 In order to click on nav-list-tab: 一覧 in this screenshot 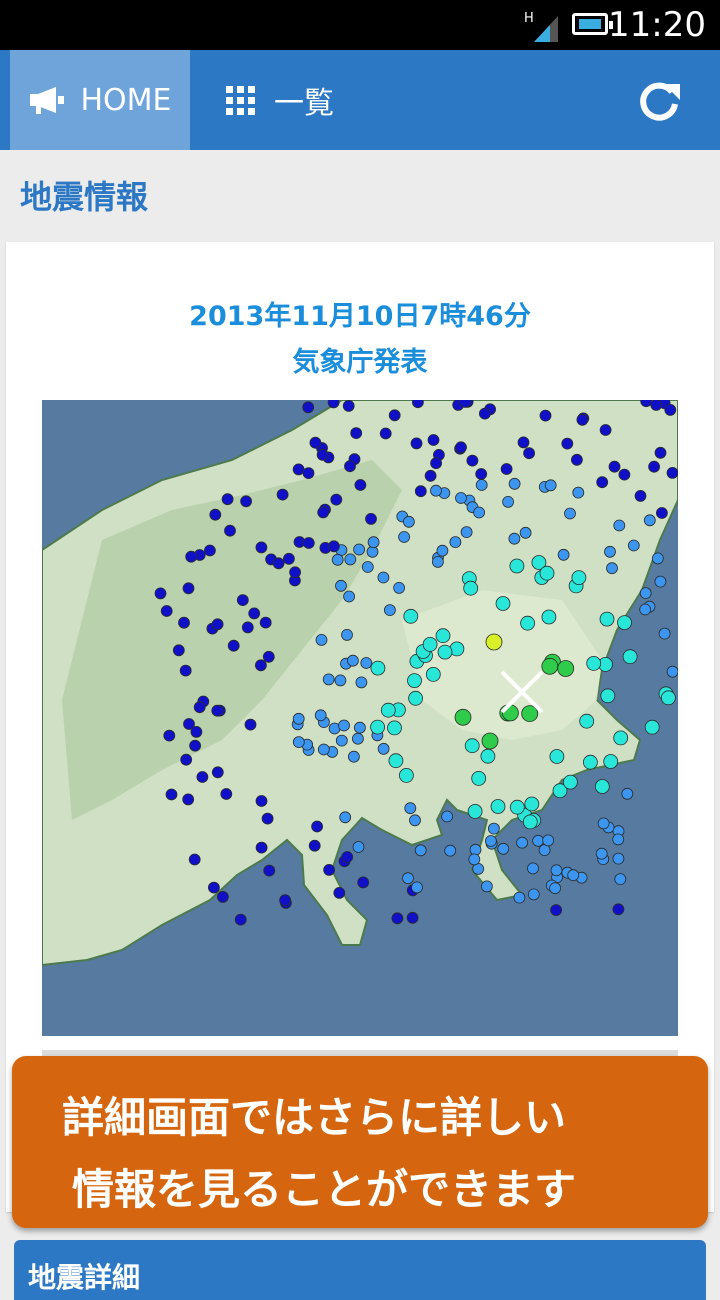, I will do `click(279, 100)`.